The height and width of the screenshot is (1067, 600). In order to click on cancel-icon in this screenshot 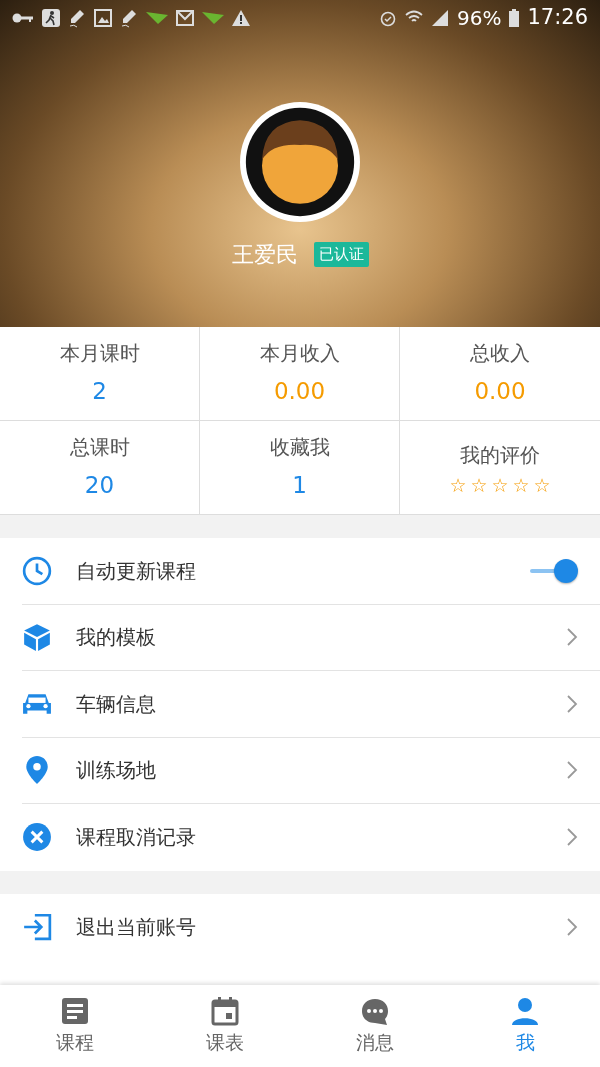, I will do `click(37, 837)`.